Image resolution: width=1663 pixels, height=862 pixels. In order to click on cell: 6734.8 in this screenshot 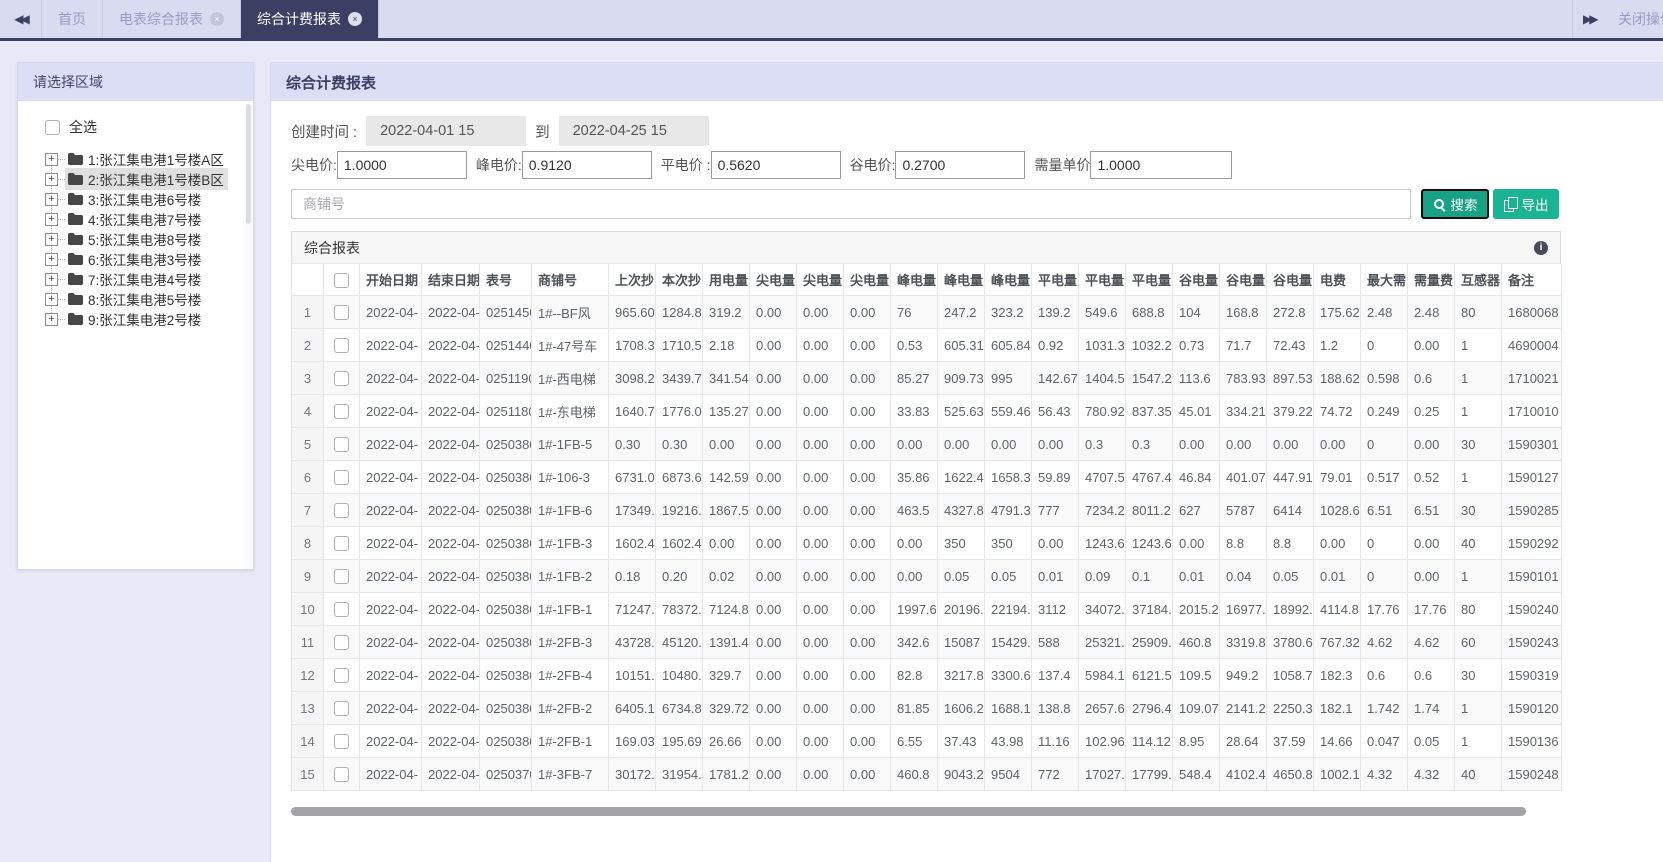, I will do `click(679, 708)`.